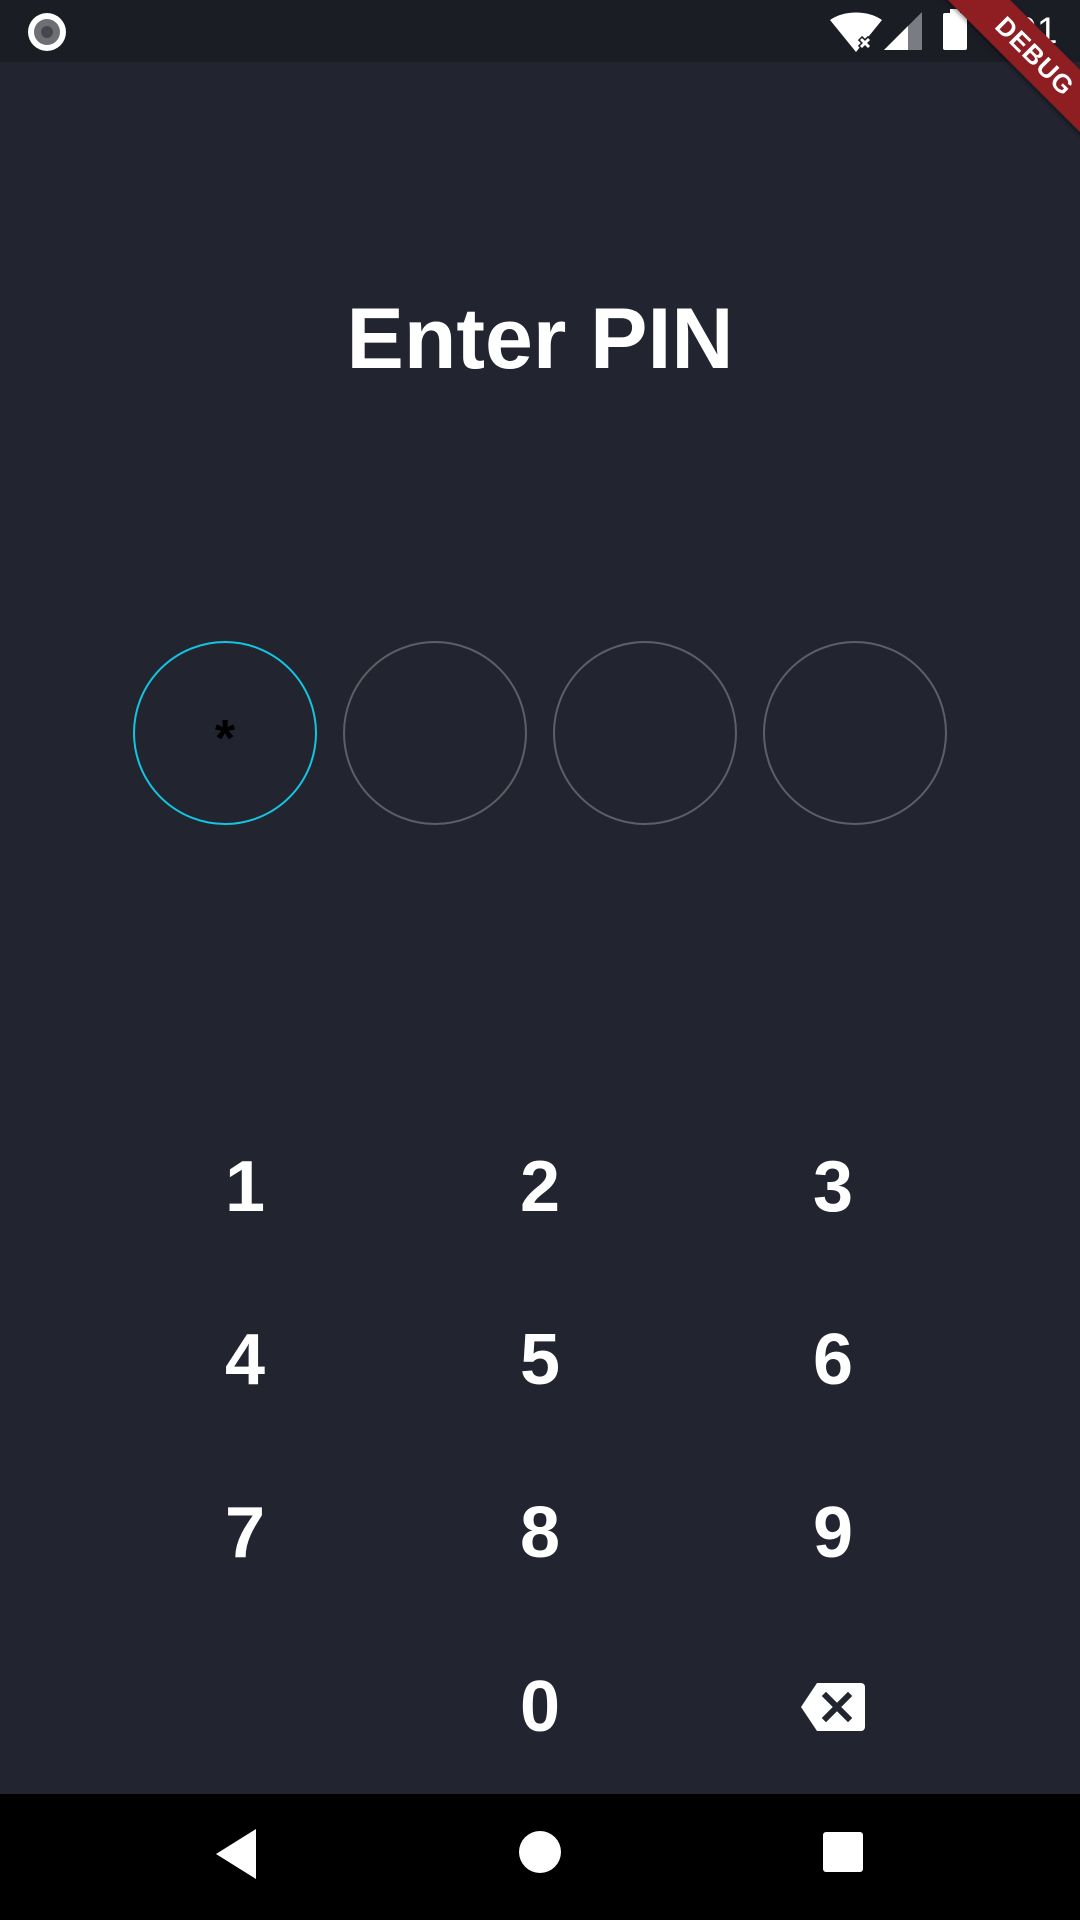  What do you see at coordinates (843, 1852) in the screenshot?
I see `recents-icon` at bounding box center [843, 1852].